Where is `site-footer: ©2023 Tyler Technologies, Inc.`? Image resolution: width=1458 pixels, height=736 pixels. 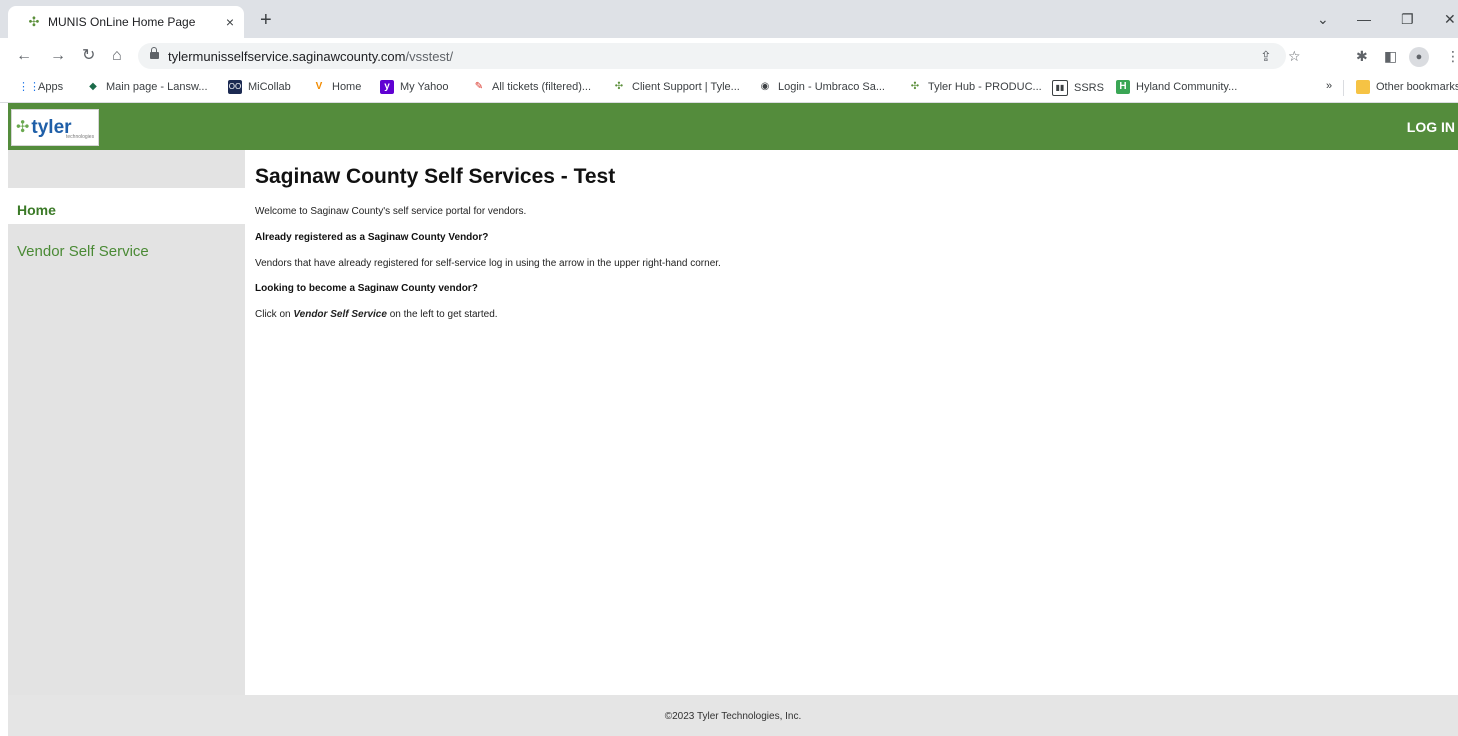 site-footer: ©2023 Tyler Technologies, Inc. is located at coordinates (733, 715).